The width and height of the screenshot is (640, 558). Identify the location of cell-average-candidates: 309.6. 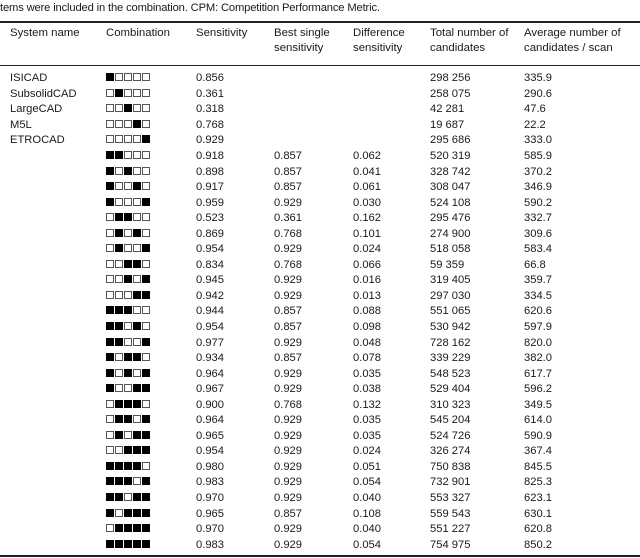
(538, 233).